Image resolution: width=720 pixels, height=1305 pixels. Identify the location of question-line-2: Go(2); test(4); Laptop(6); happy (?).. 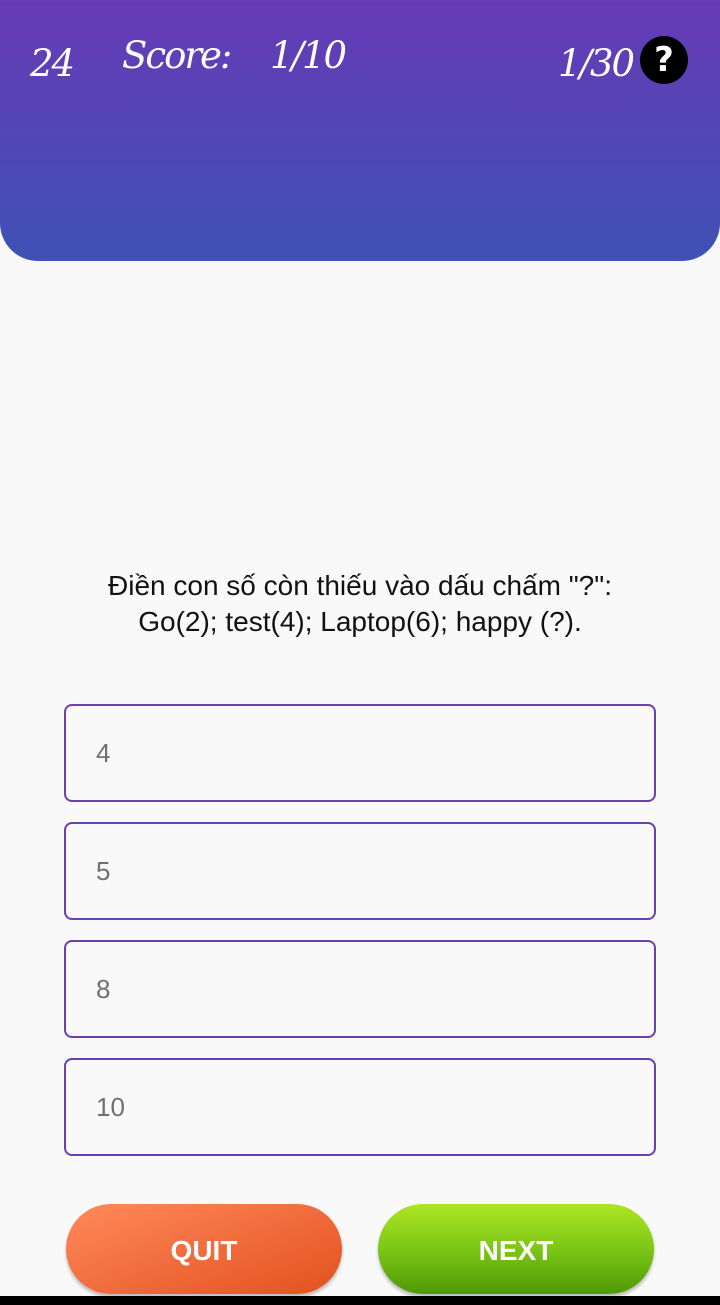
(360, 621).